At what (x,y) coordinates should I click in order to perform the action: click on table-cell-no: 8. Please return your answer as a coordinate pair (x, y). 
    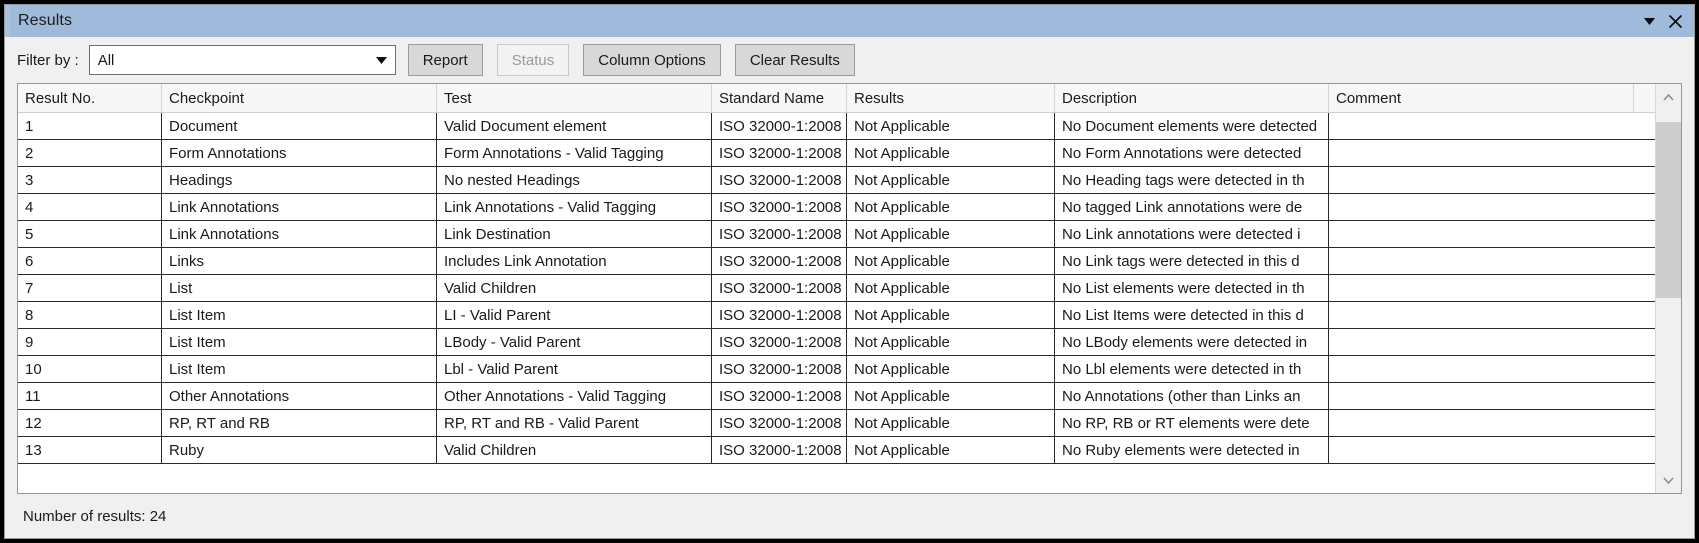
    Looking at the image, I should click on (90, 315).